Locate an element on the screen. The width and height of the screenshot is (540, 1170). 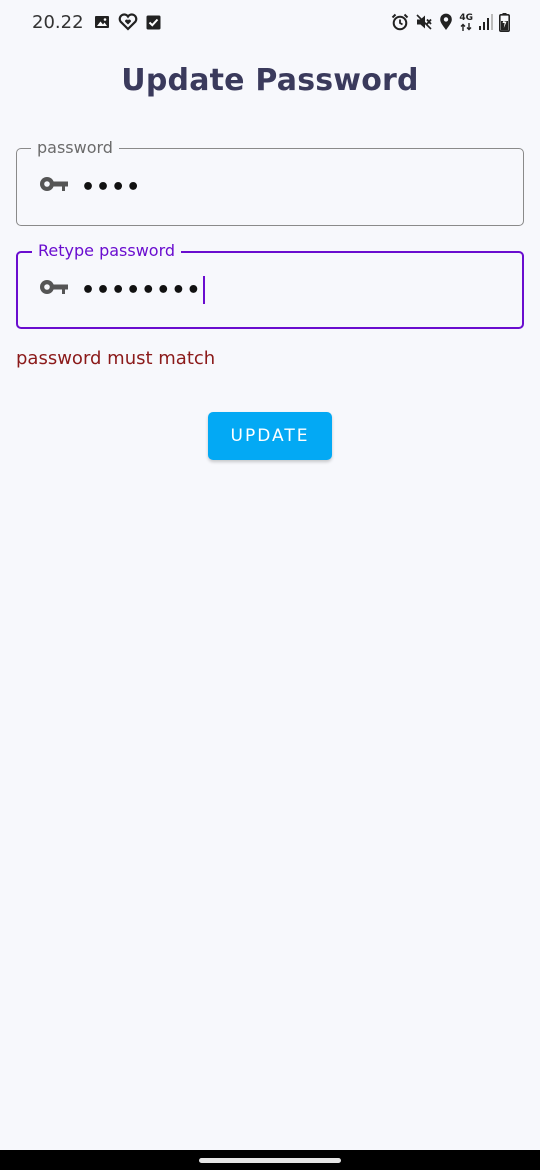
data-arrows-icon: 4G is located at coordinates (466, 21).